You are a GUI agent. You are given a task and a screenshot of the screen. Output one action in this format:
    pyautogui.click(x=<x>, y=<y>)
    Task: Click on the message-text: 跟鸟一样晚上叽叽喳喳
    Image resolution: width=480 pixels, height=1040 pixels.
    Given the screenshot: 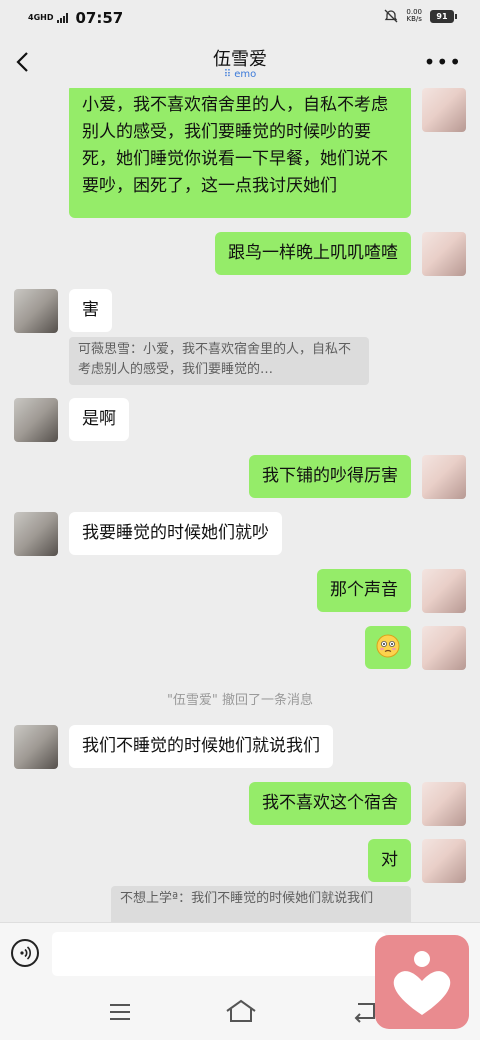 What is the action you would take?
    pyautogui.click(x=313, y=253)
    